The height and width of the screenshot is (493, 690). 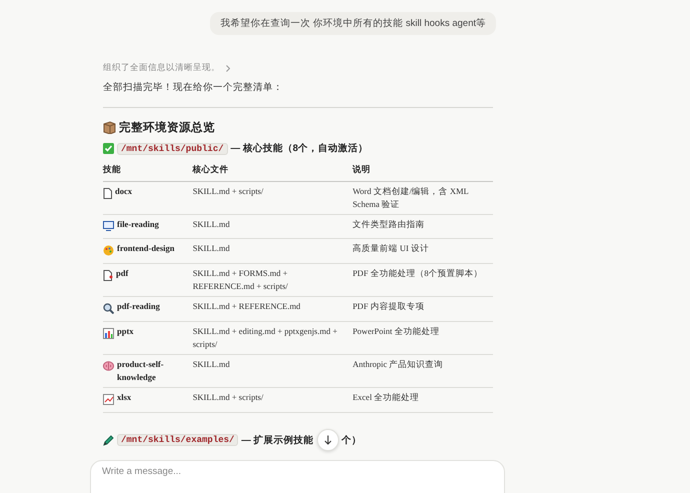 I want to click on scroll-down-button, so click(x=327, y=440).